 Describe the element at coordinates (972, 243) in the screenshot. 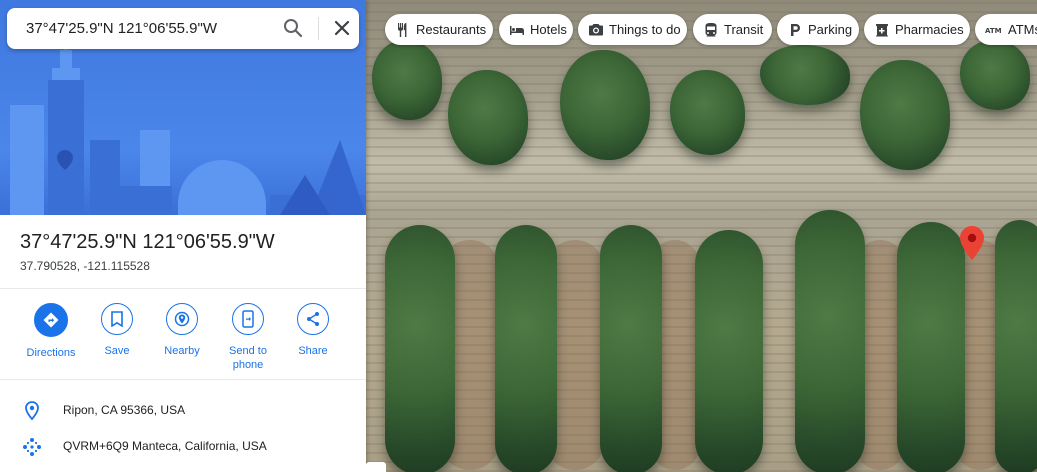

I see `location-marker-icon` at that location.